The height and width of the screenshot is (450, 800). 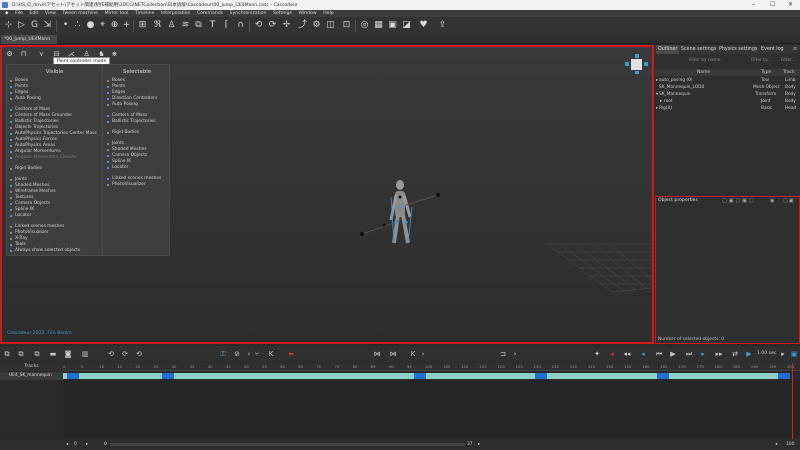 I want to click on tl-film-icon: ▥, so click(x=85, y=354).